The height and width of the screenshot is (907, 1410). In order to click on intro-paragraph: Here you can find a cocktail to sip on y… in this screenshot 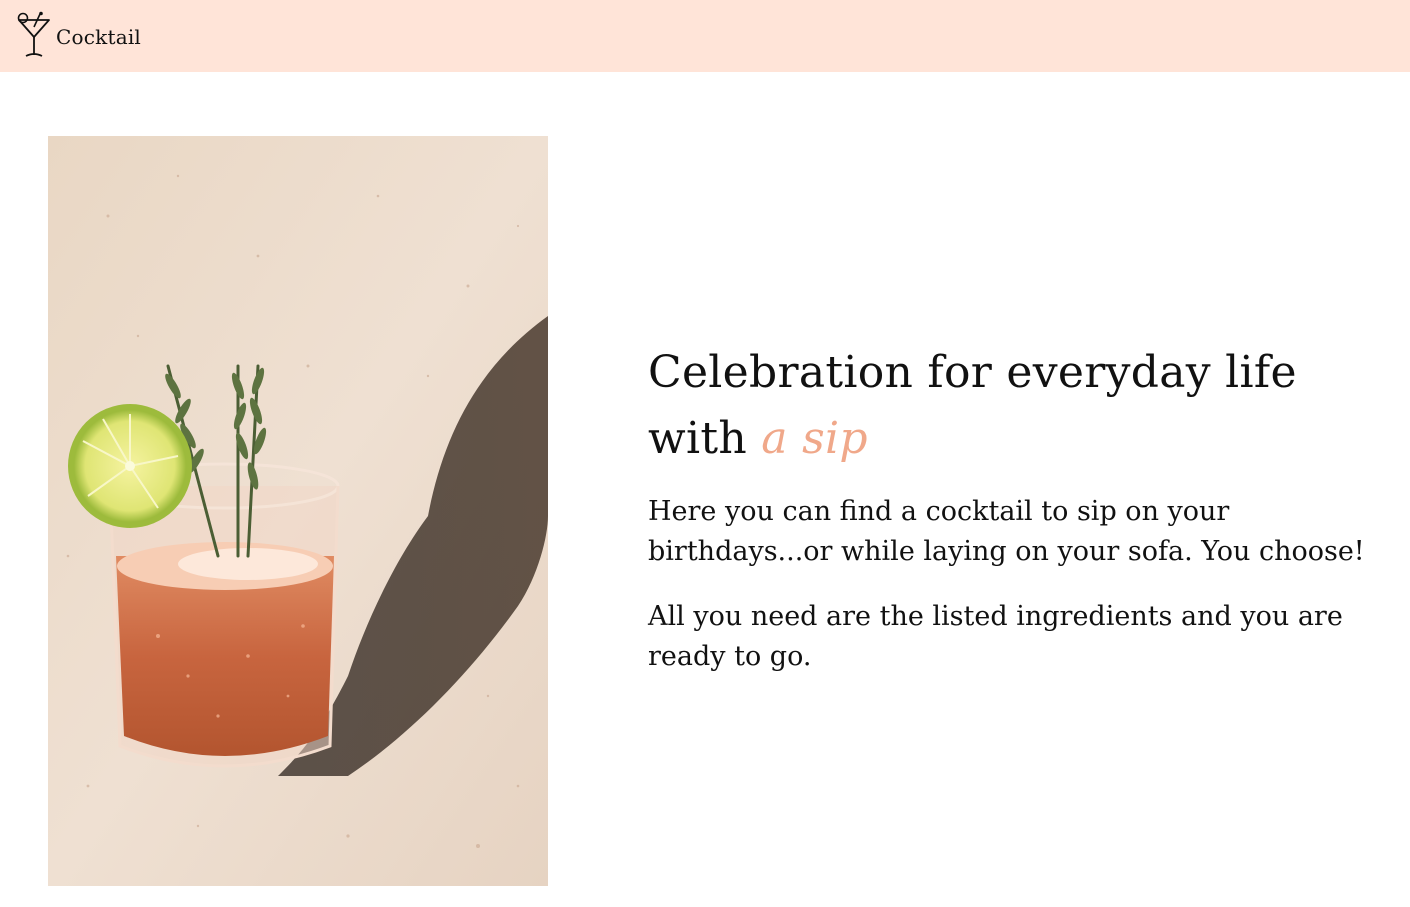, I will do `click(1006, 531)`.